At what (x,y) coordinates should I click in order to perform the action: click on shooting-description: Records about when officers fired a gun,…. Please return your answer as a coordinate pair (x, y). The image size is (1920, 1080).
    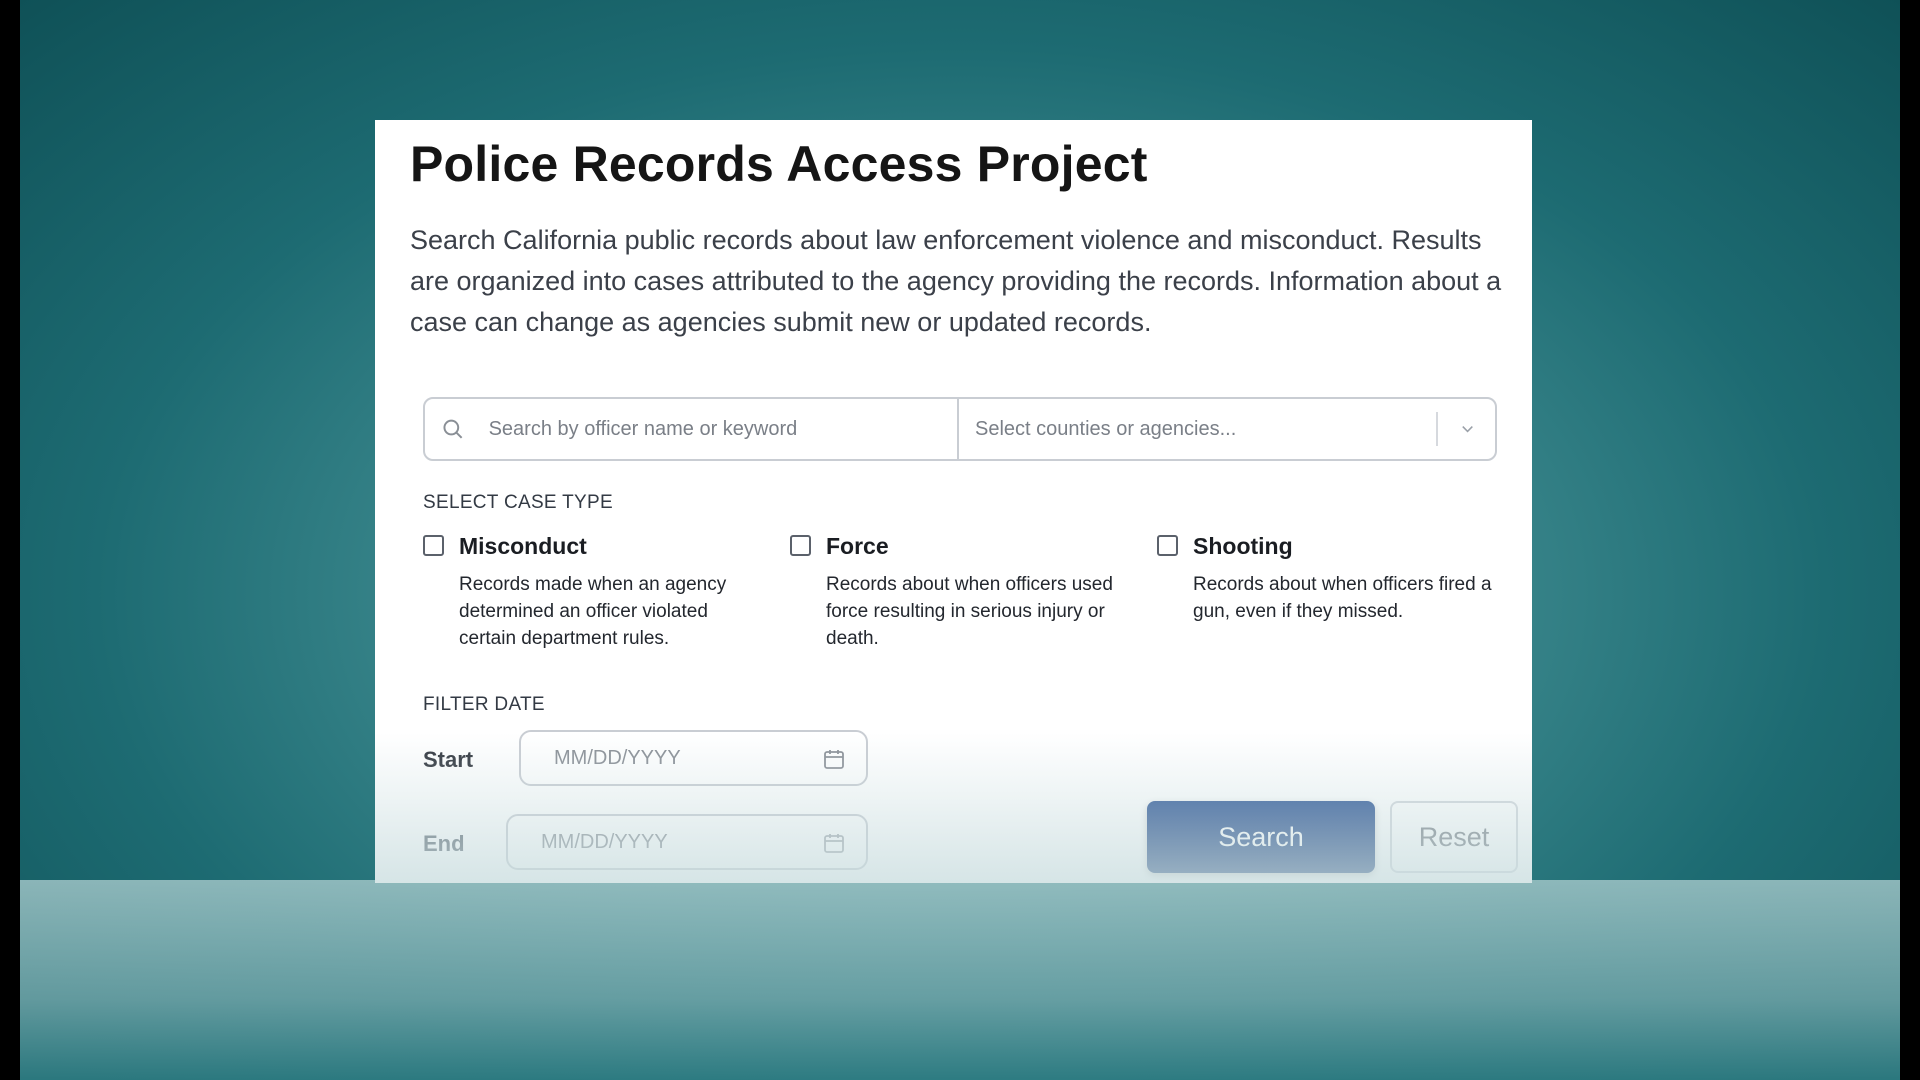
    Looking at the image, I should click on (1342, 598).